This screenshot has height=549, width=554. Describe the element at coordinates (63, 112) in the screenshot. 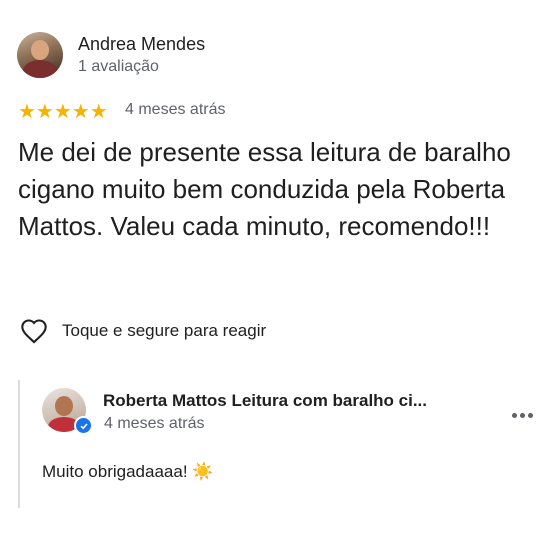

I see `star-rating: ★★★★★` at that location.